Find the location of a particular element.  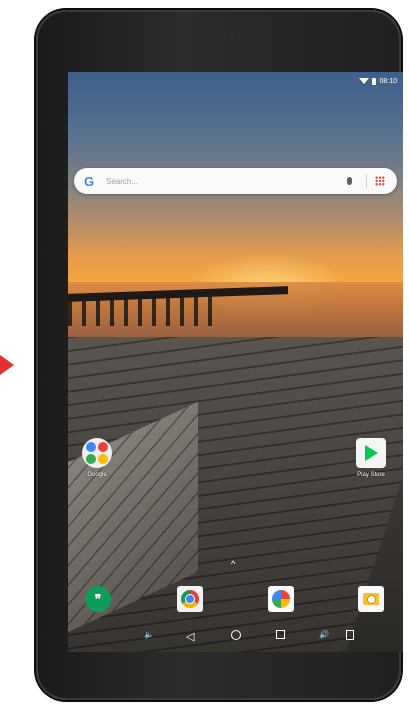

google-folder-label: Google is located at coordinates (97, 475).